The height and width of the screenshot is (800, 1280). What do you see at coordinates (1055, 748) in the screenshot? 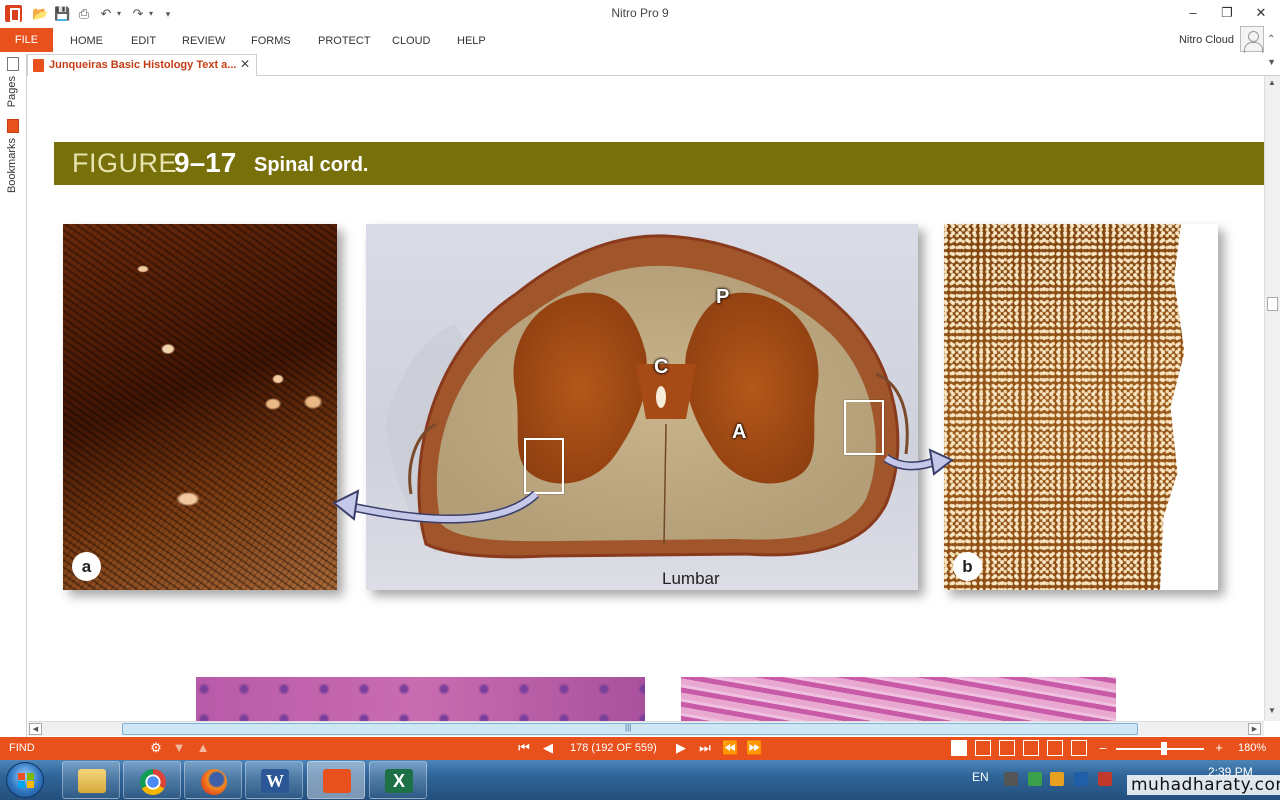
I see `full-screen-view-button` at bounding box center [1055, 748].